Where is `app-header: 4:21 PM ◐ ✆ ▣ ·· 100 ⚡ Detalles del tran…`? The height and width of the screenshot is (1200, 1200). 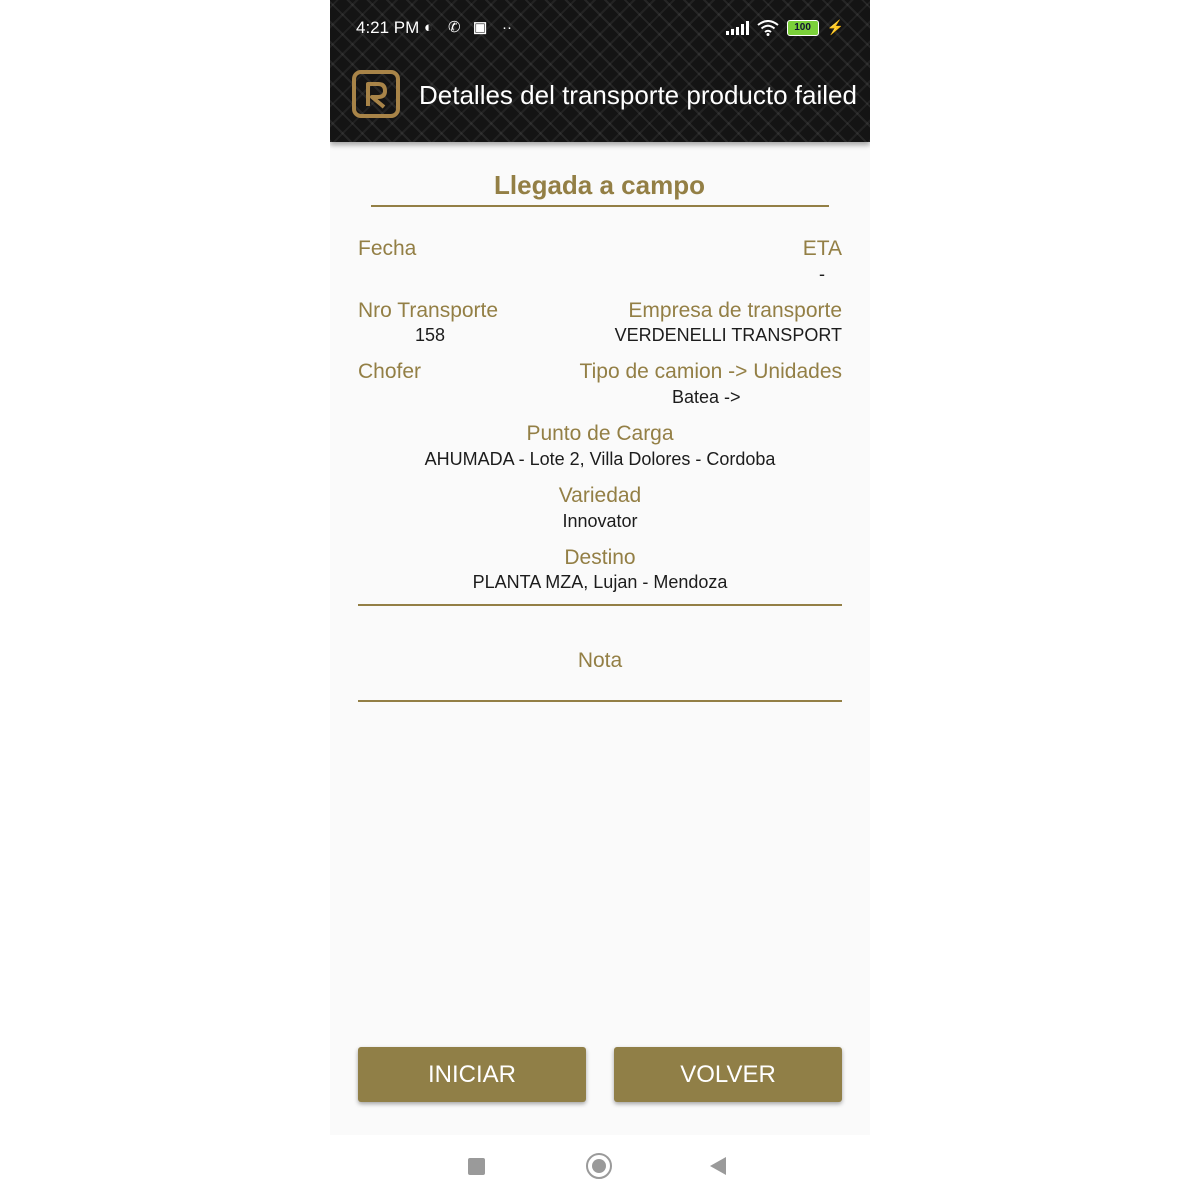
app-header: 4:21 PM ◐ ✆ ▣ ·· 100 ⚡ Detalles del tran… is located at coordinates (600, 71).